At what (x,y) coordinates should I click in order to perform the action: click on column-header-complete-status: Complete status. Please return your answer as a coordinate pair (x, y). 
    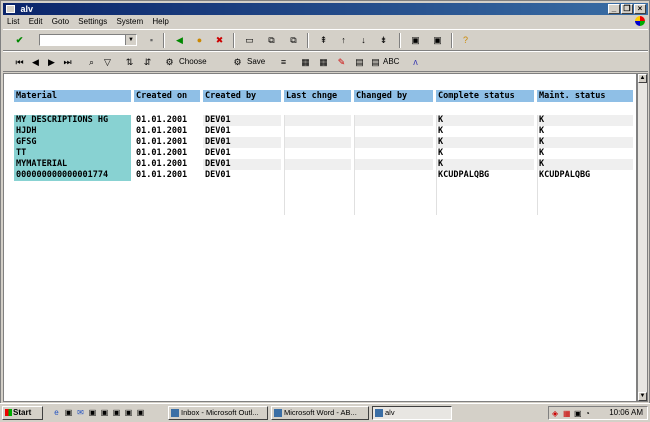
    Looking at the image, I should click on (485, 96).